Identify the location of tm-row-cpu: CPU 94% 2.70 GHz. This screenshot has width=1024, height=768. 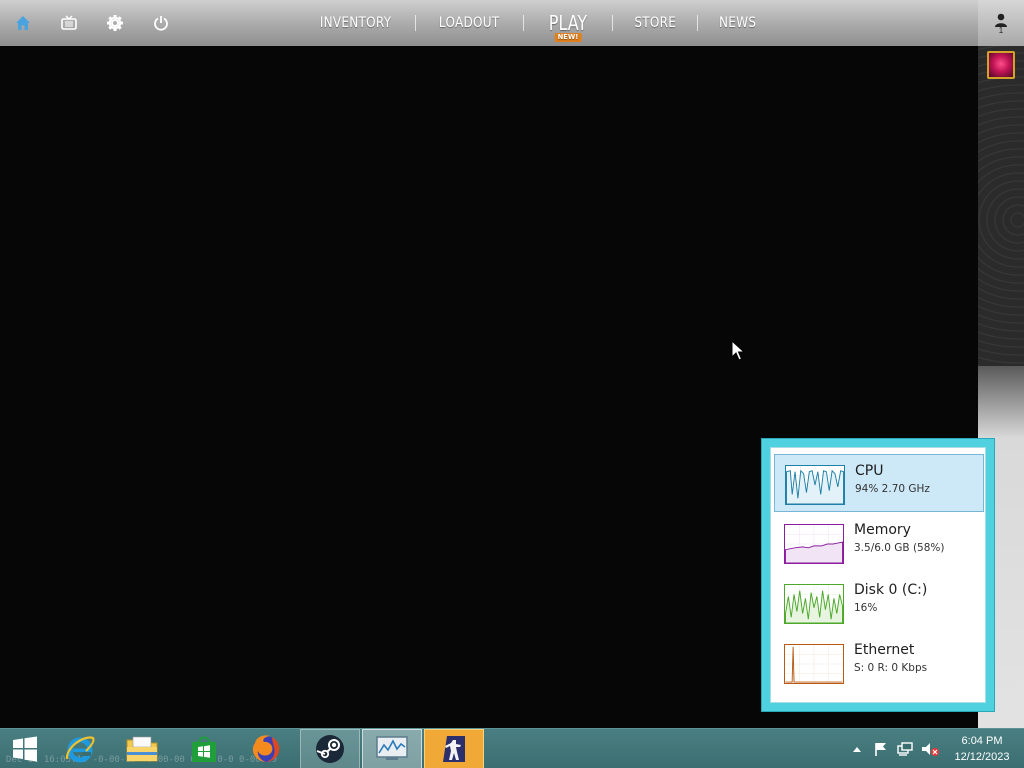
(879, 483).